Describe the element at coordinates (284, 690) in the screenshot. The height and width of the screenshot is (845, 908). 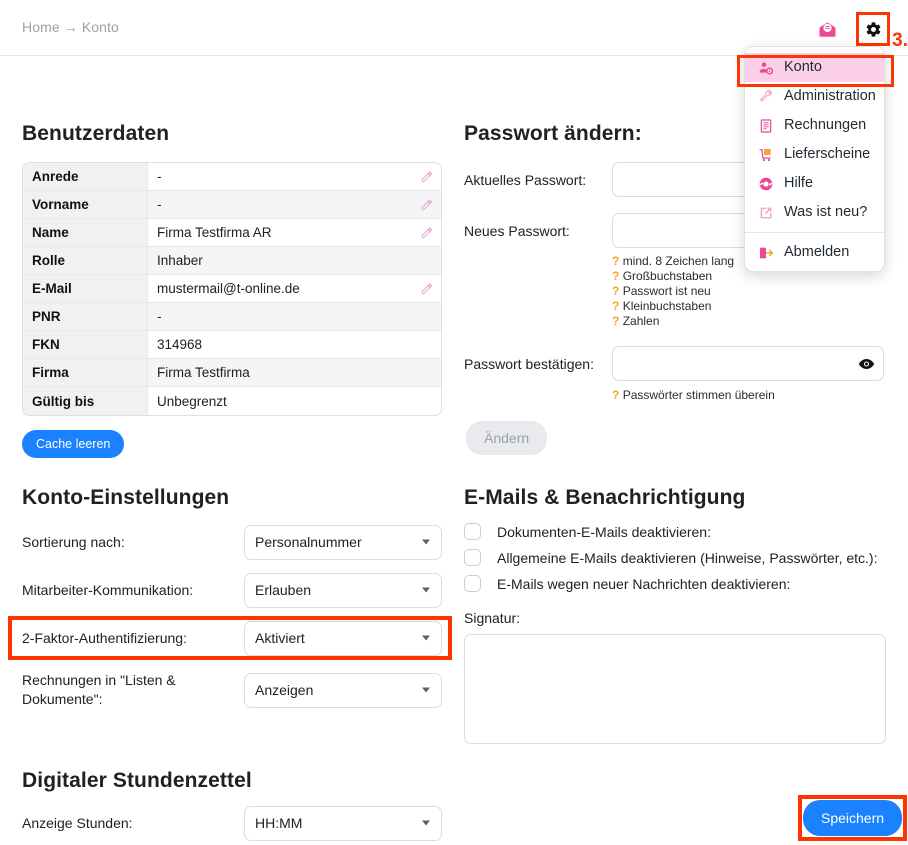
I see `select-value: Anzeigen` at that location.